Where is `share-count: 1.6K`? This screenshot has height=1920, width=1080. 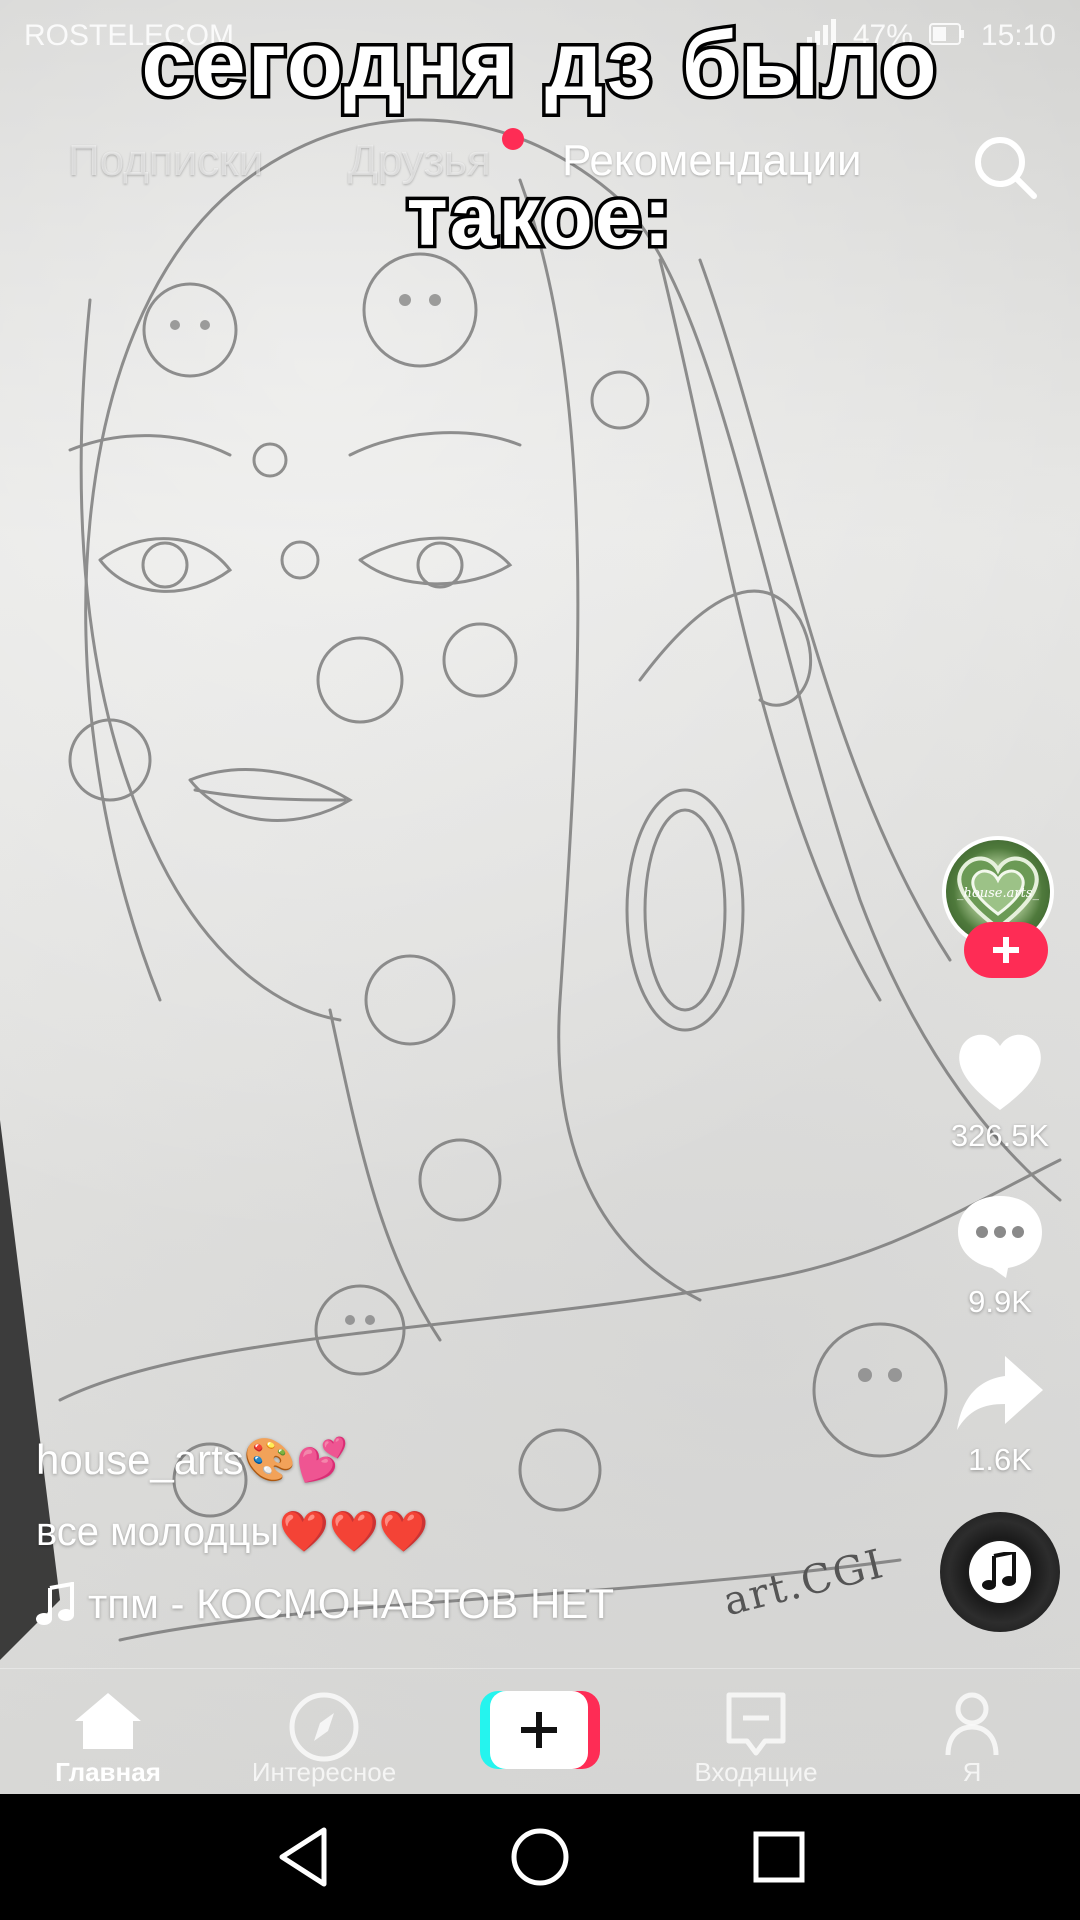 share-count: 1.6K is located at coordinates (1000, 1459).